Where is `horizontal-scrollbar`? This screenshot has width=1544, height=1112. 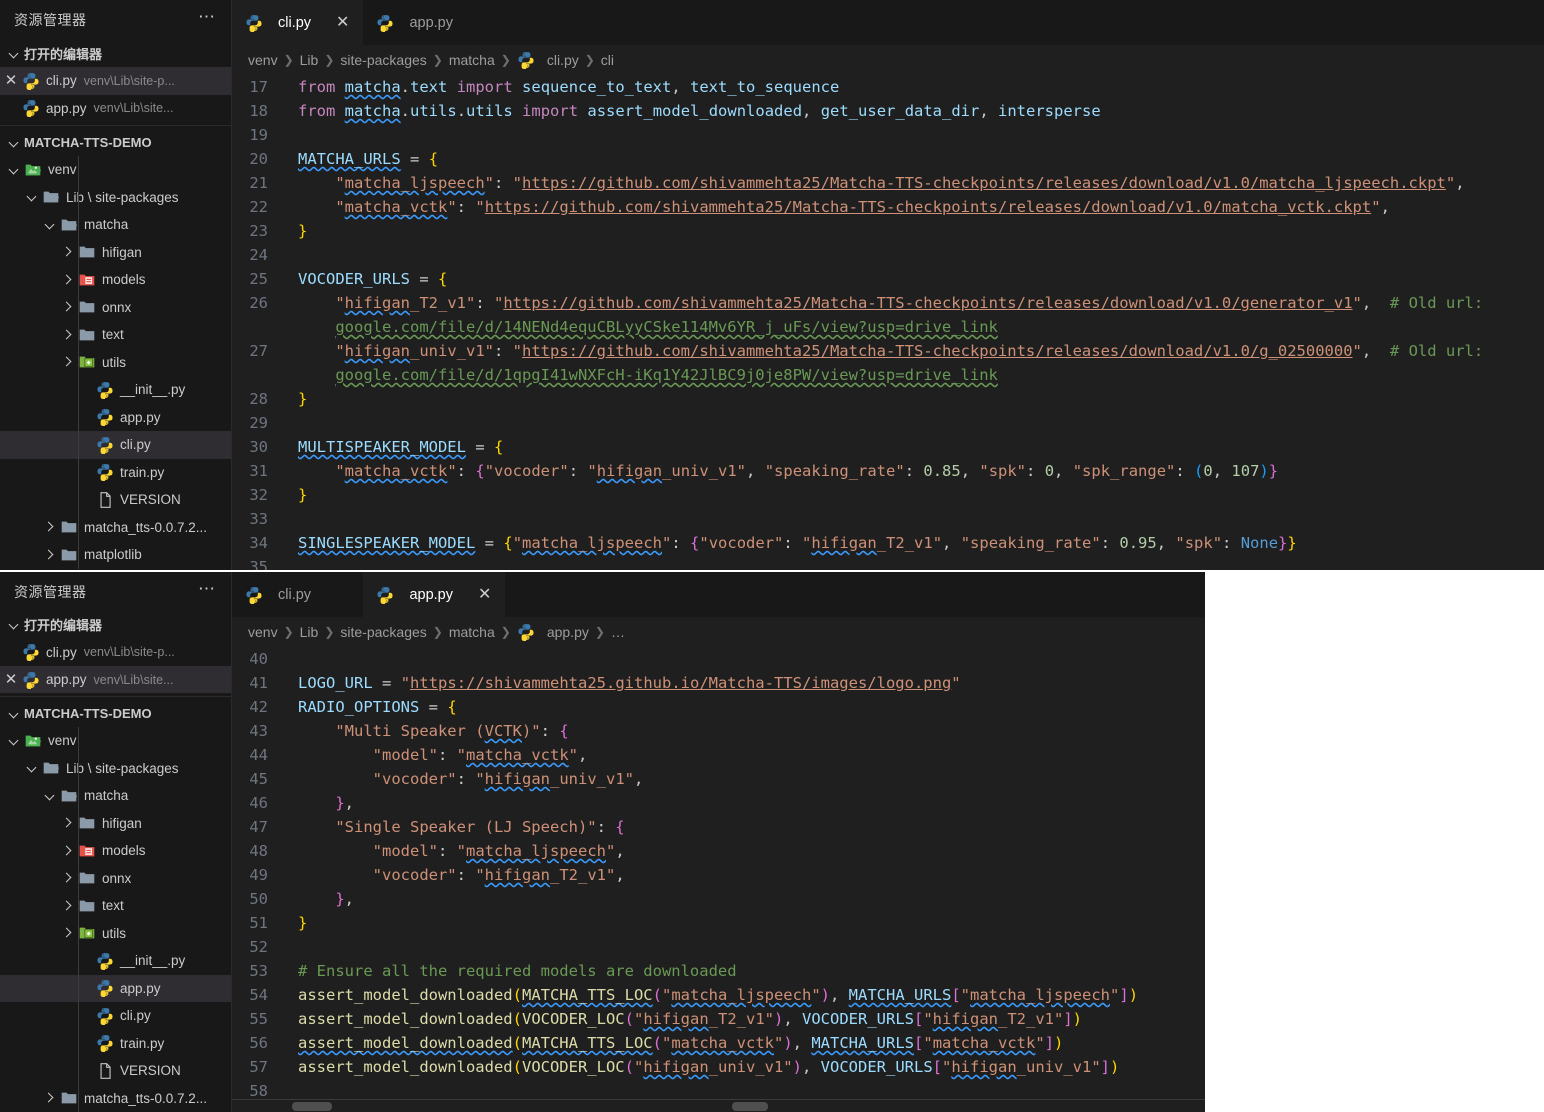 horizontal-scrollbar is located at coordinates (718, 1106).